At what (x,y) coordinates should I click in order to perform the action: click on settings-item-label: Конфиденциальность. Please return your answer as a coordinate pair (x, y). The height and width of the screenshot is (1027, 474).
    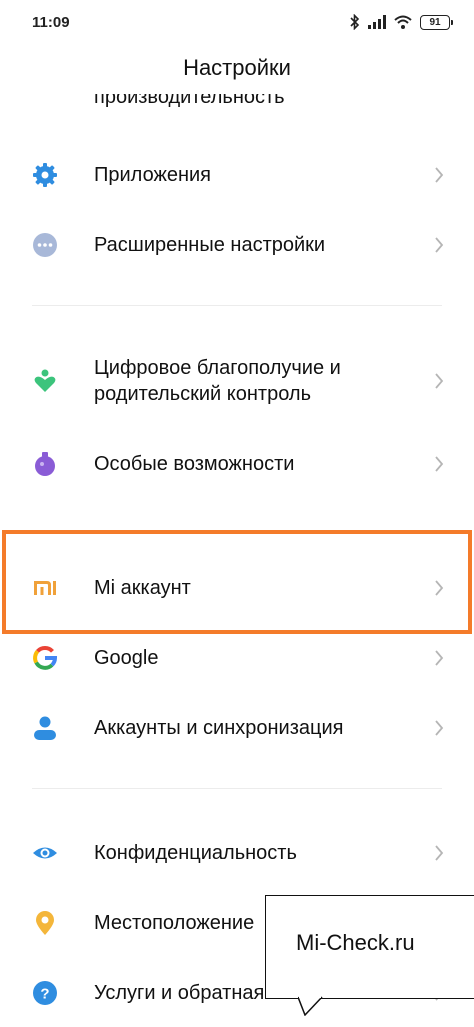
    Looking at the image, I should click on (195, 853).